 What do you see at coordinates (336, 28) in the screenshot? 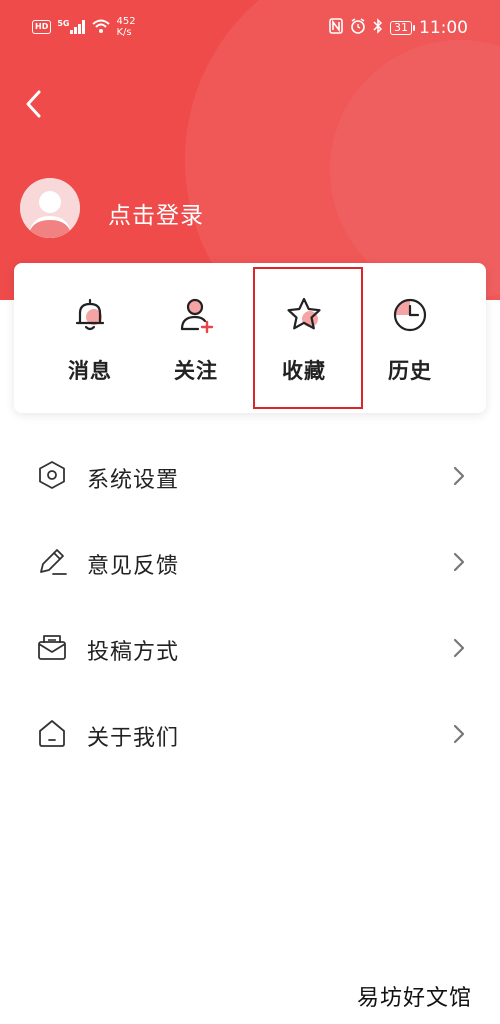
I see `nfc-icon` at bounding box center [336, 28].